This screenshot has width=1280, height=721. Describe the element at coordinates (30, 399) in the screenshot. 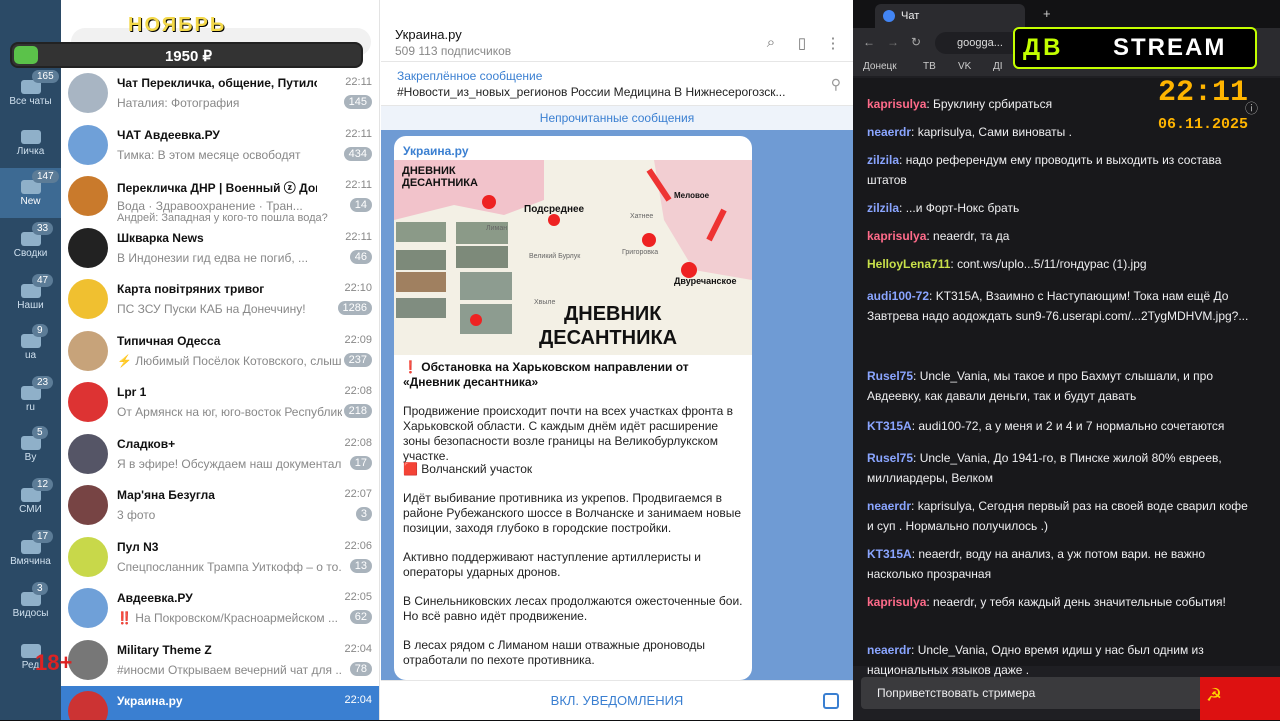

I see `rail-folder-6: 23 ru` at that location.